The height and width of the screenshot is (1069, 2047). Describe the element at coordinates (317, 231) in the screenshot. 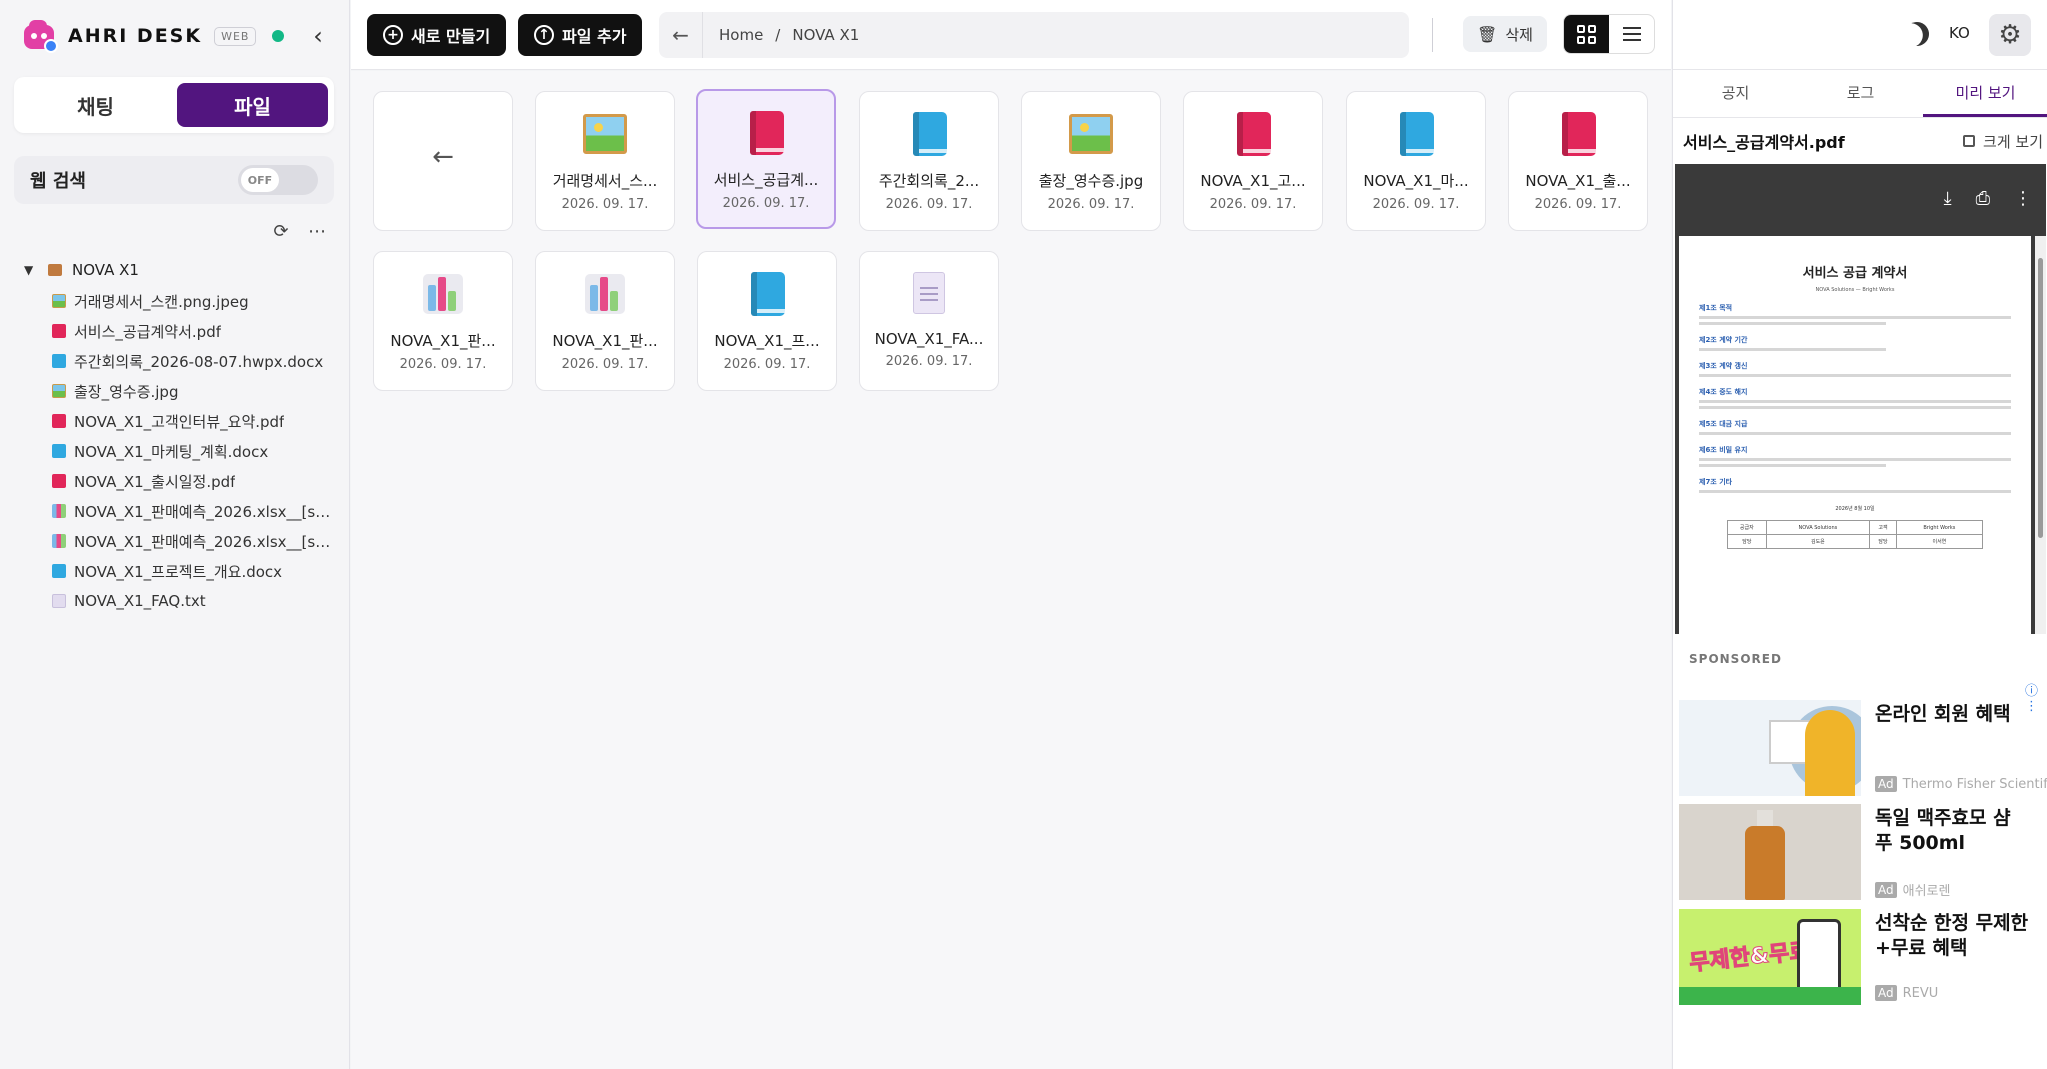

I see `more-icon: ⋯` at that location.